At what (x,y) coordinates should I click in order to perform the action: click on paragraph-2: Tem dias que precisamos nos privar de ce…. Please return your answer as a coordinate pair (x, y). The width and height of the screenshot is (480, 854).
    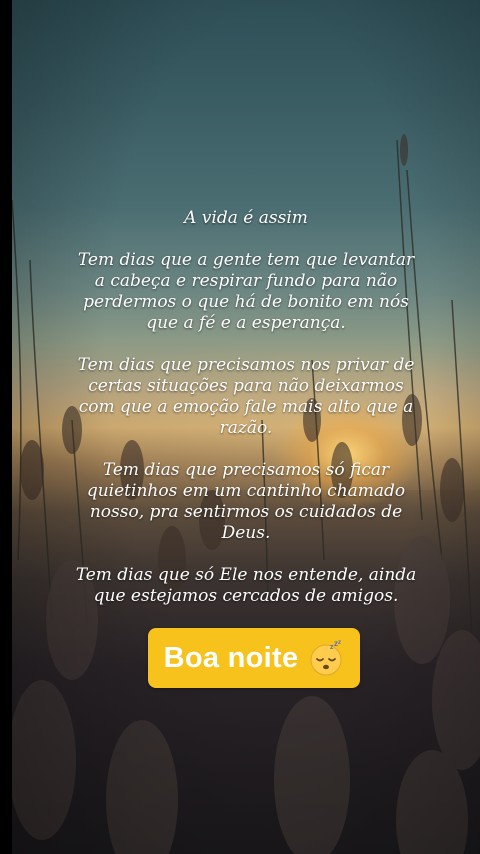
    Looking at the image, I should click on (246, 396).